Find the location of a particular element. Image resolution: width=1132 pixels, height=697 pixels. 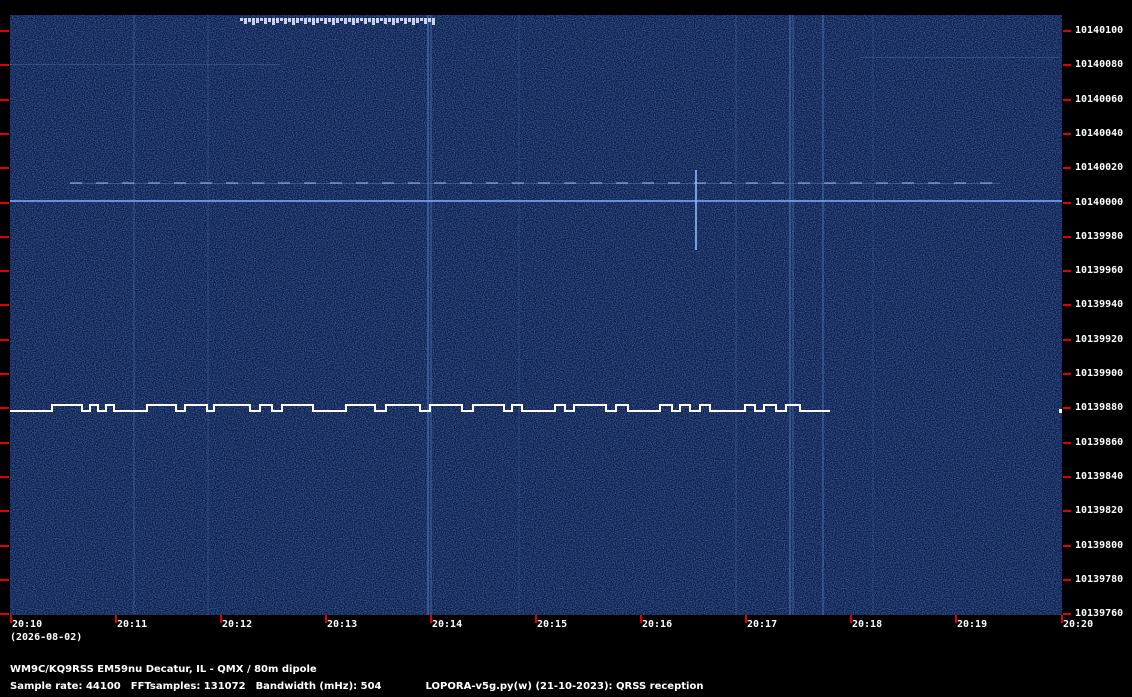

freq-label: 10139940 is located at coordinates (1099, 304).